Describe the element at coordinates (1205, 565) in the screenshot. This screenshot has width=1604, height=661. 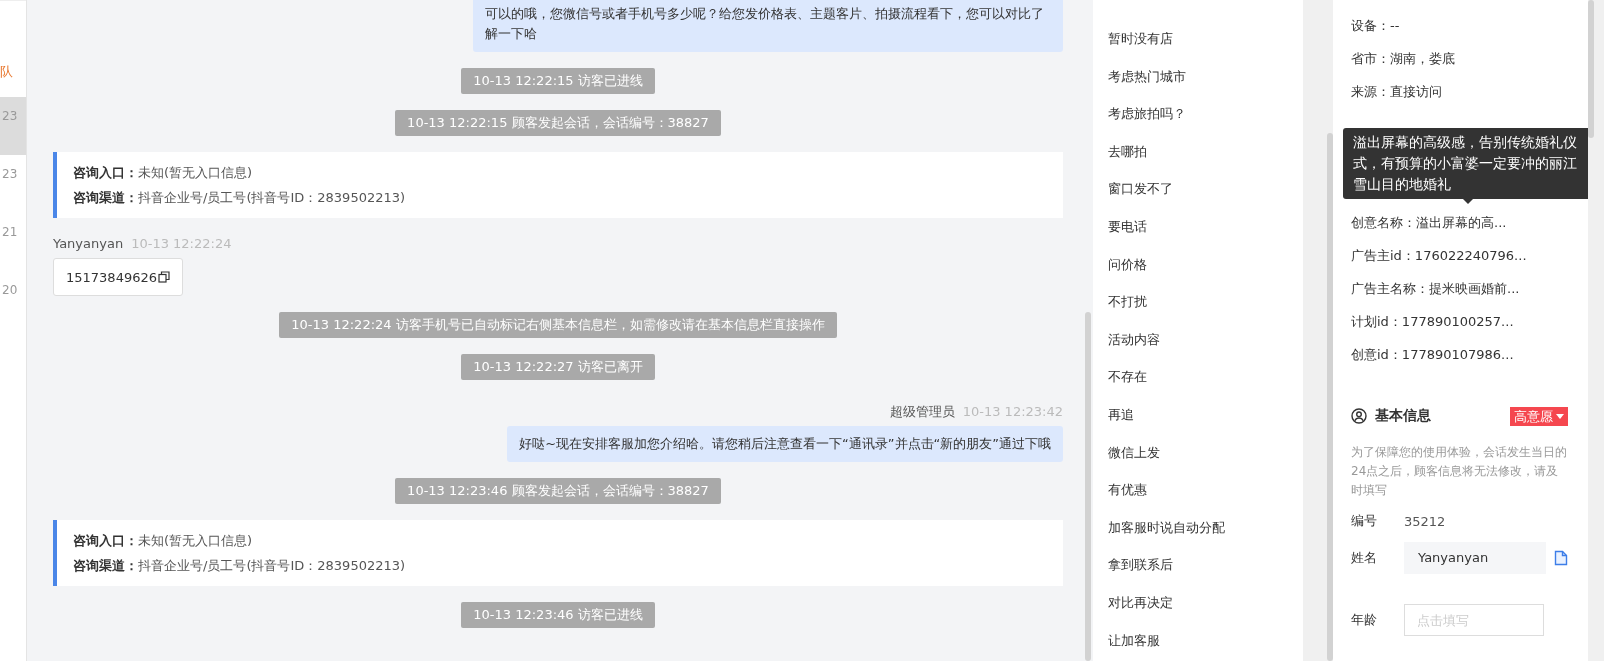
I see `quick-reply-item: 拿到联系后` at that location.